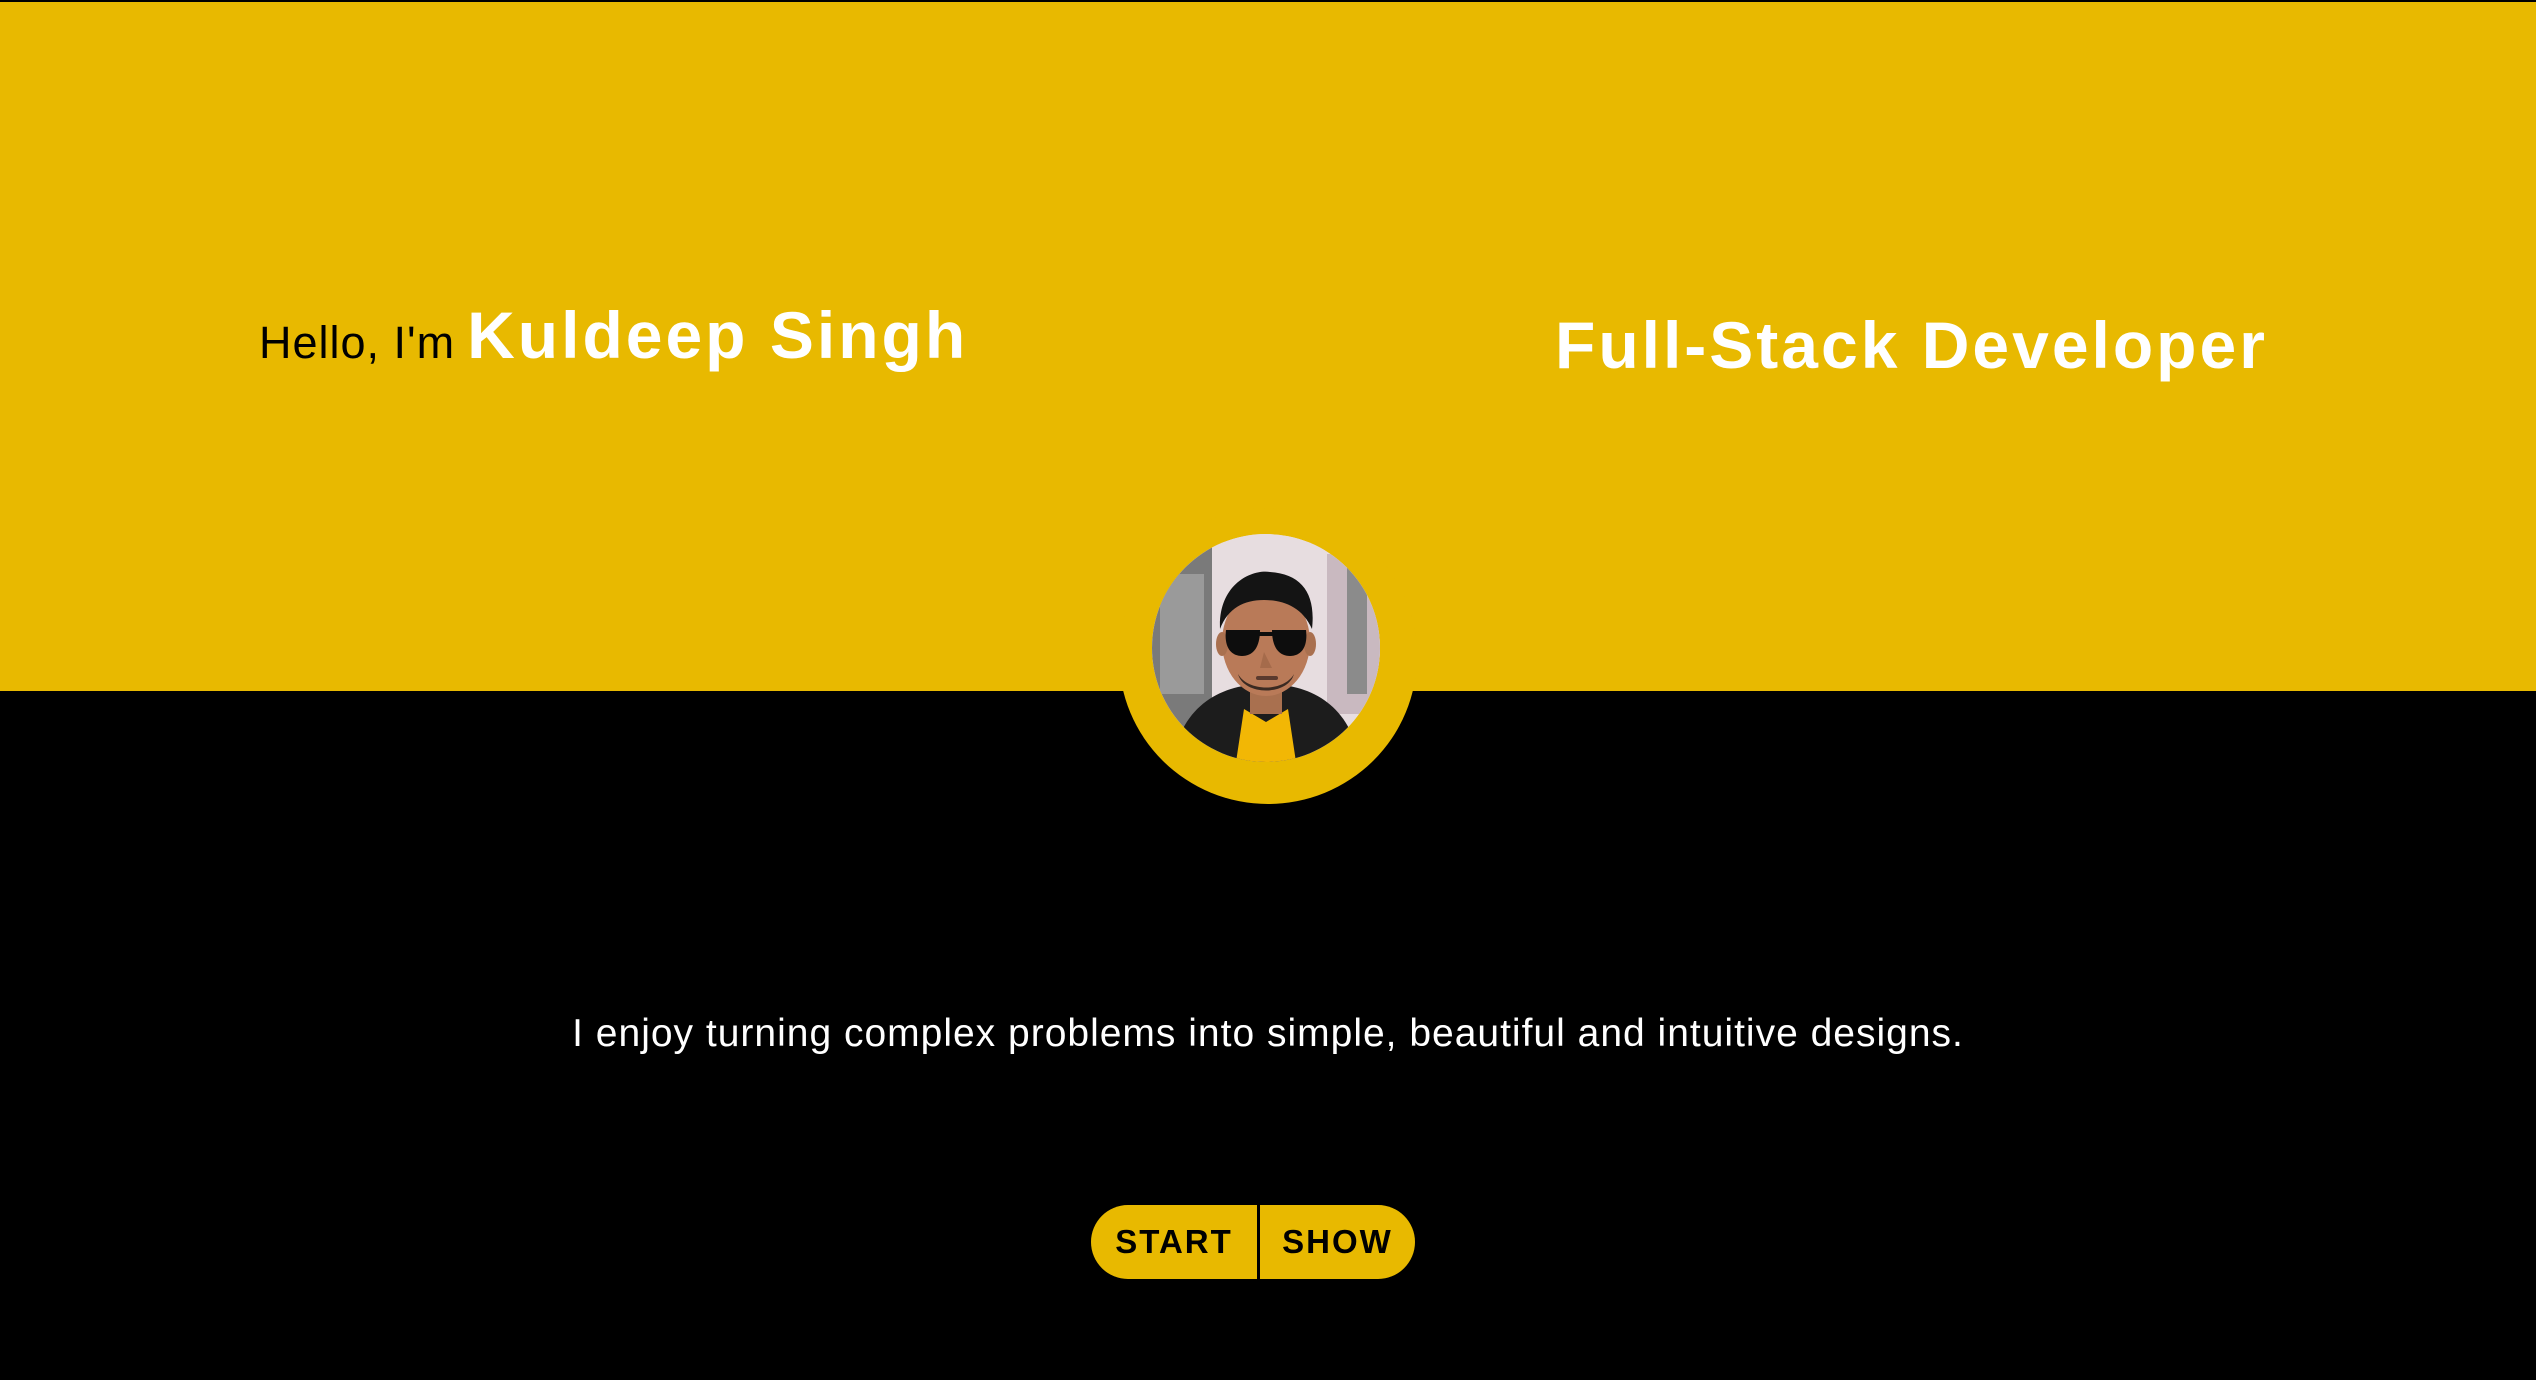 The image size is (2536, 1380). I want to click on action-button-group: START SHOW, so click(1253, 1242).